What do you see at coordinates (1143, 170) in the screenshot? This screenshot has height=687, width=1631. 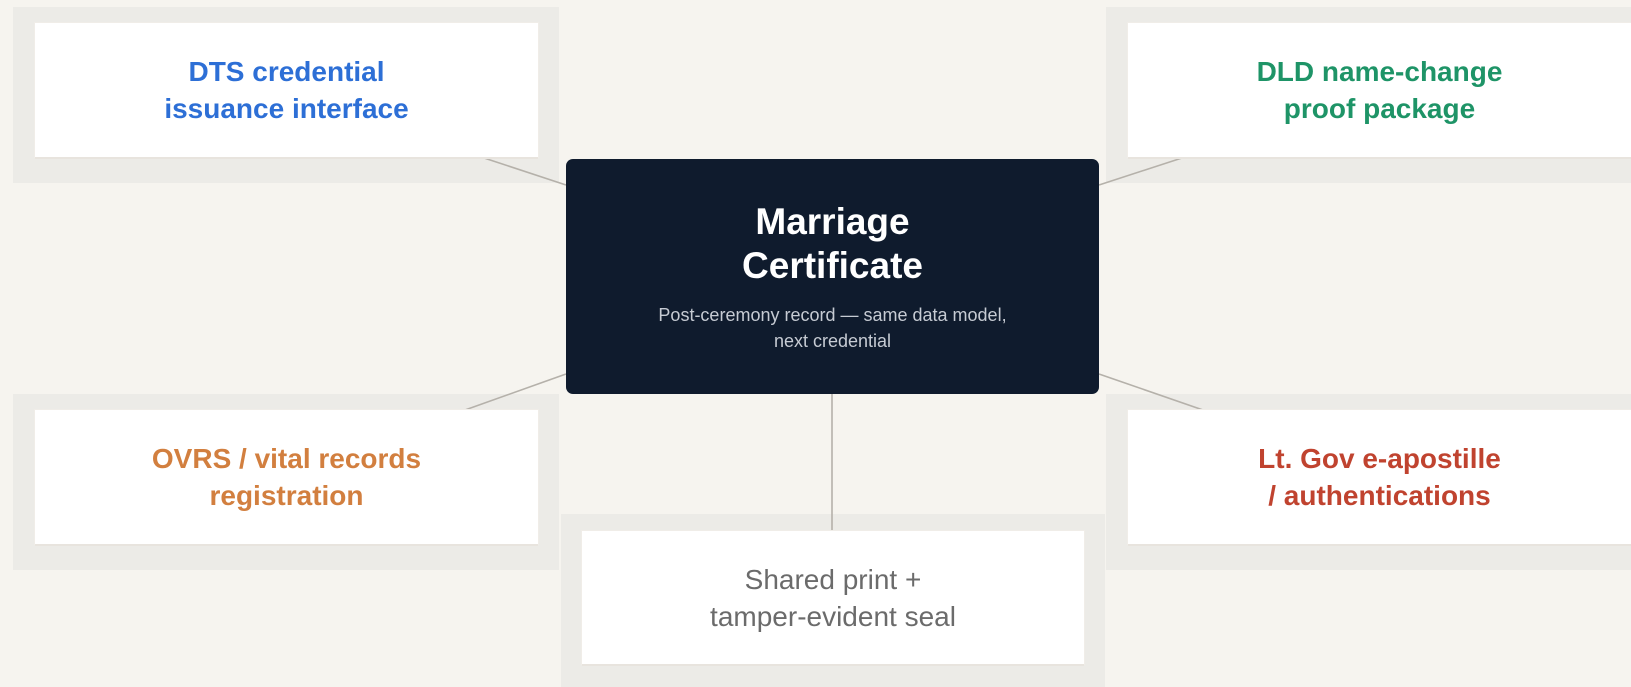 I see `connector-dld` at bounding box center [1143, 170].